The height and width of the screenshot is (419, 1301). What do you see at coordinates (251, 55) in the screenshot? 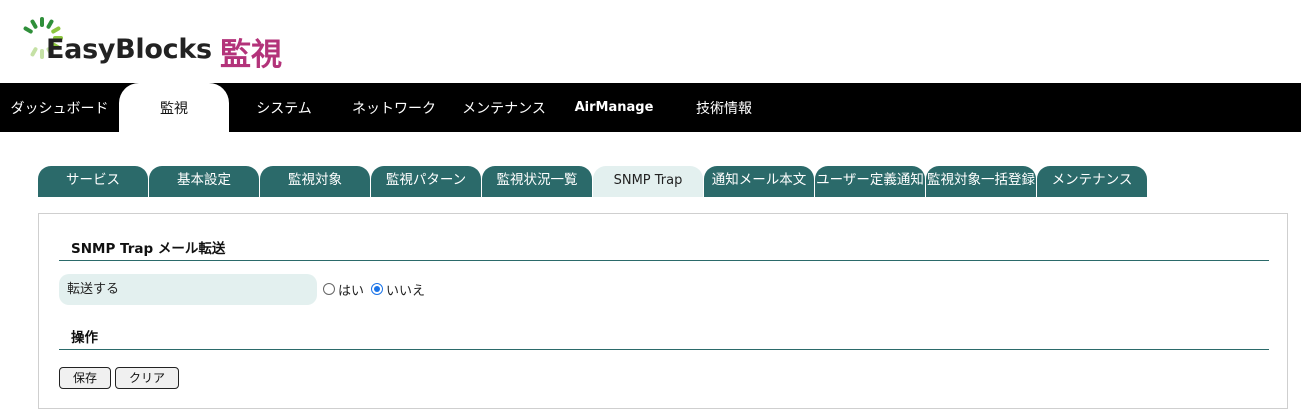
I see `logo-subtitle: 監視` at bounding box center [251, 55].